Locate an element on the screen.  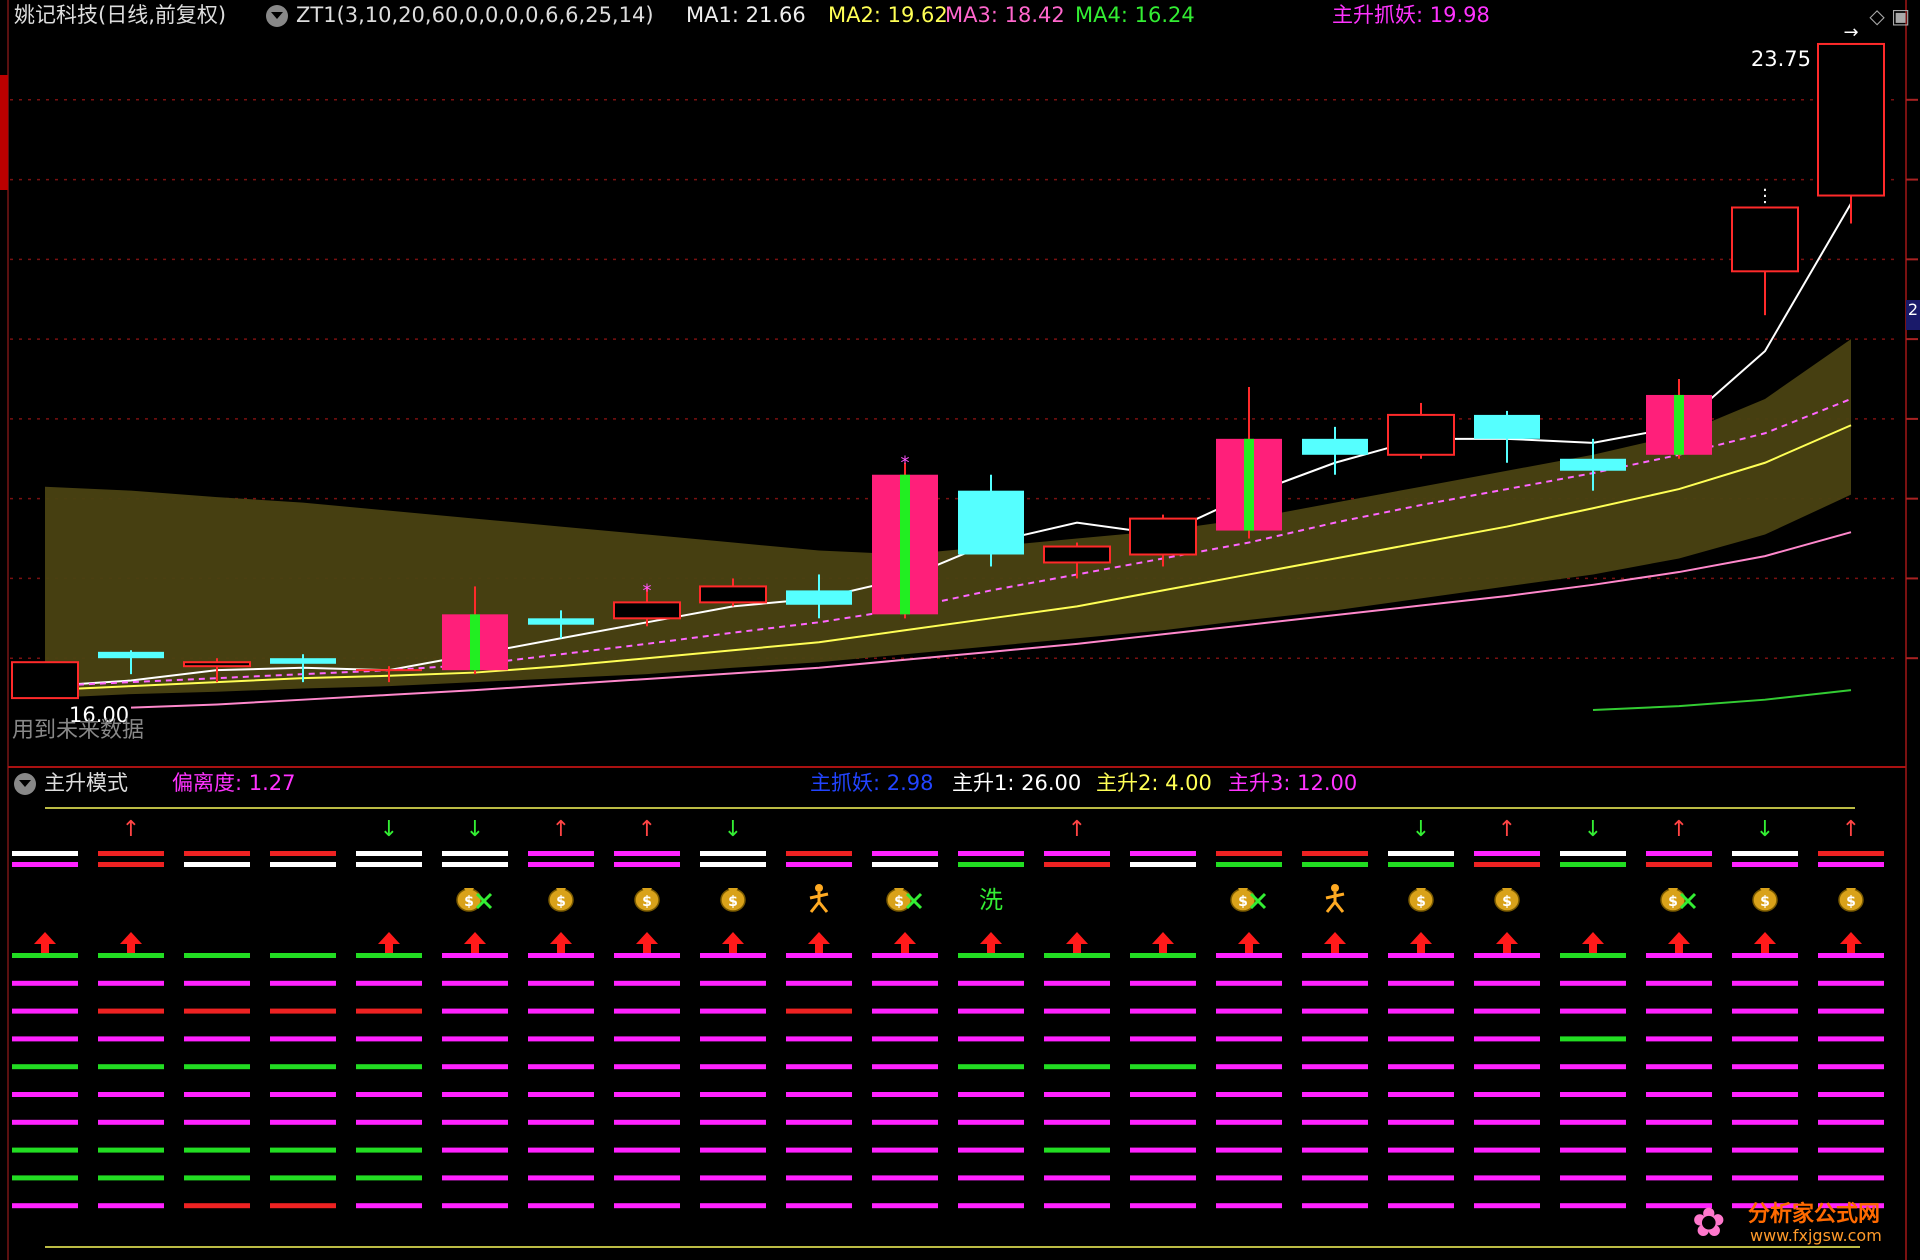
window-control-icons: ◇ ▣ is located at coordinates (1889, 16).